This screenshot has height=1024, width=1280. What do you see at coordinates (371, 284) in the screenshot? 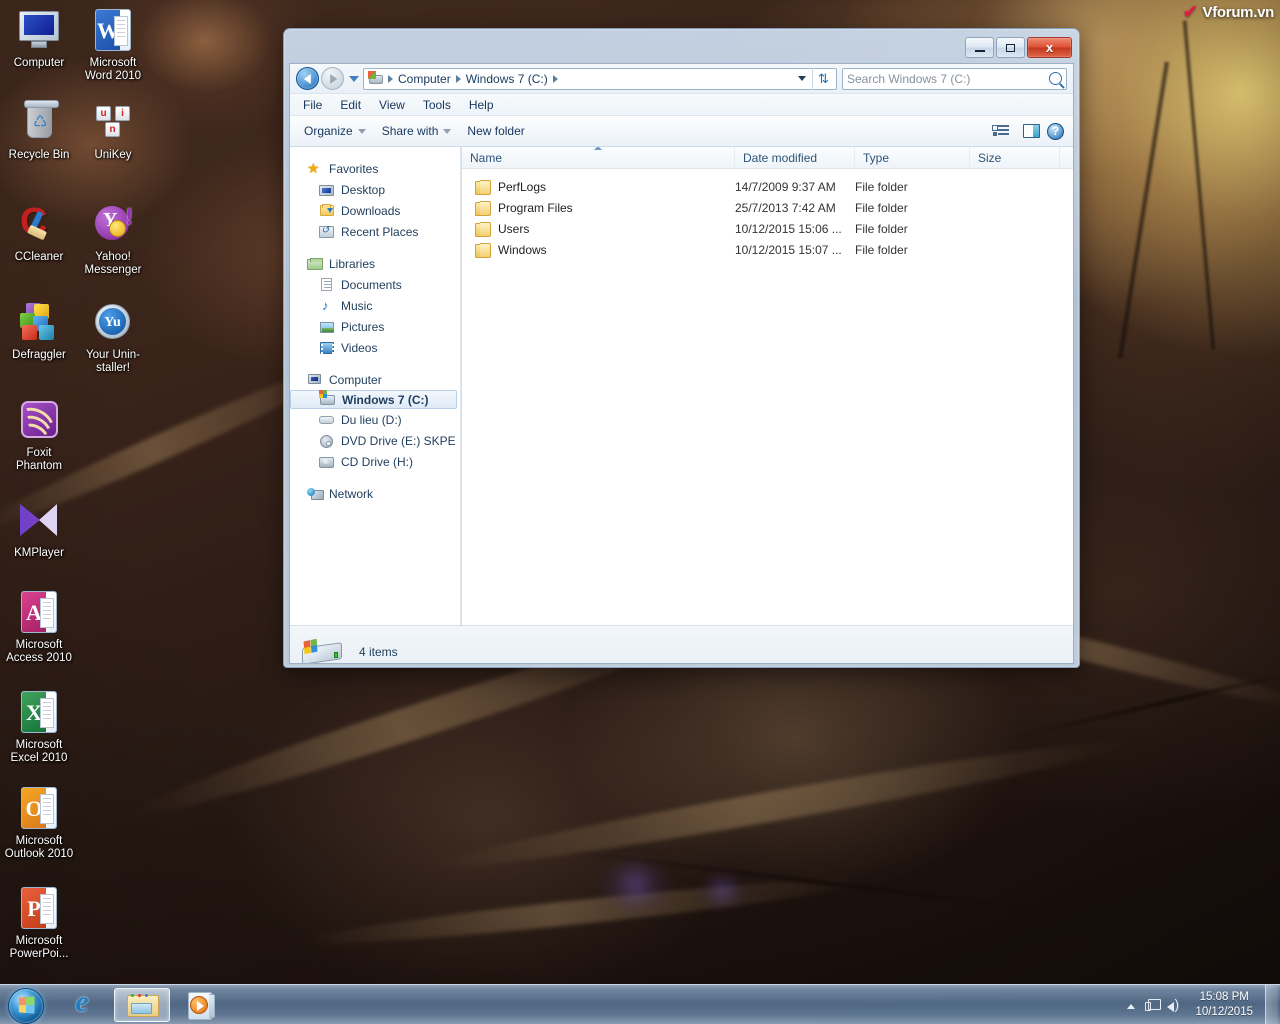
I see `tree-label: Documents` at bounding box center [371, 284].